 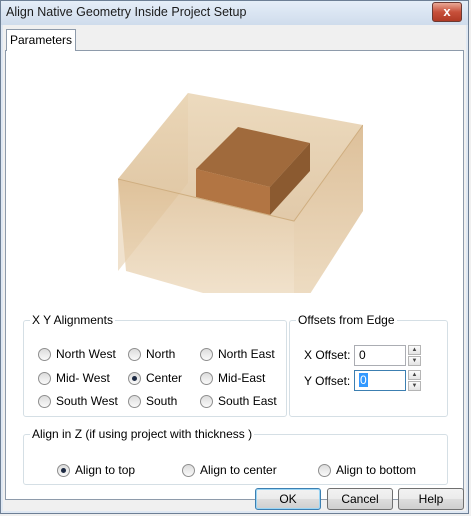 I want to click on x-offset-value: 0, so click(x=362, y=355).